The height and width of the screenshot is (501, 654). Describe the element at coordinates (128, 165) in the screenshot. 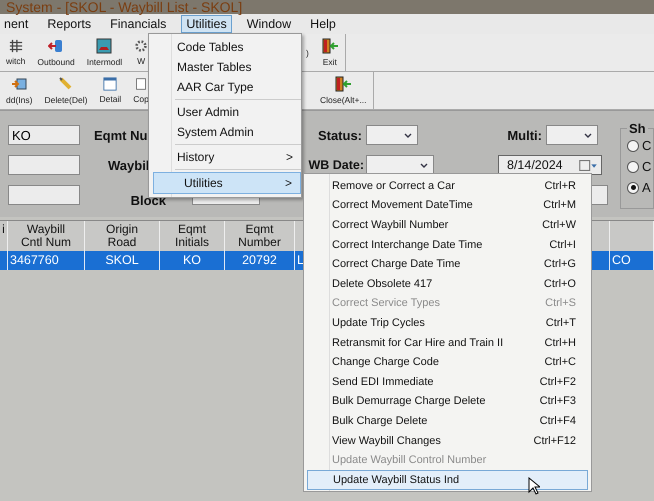

I see `field-label: Waybil` at that location.